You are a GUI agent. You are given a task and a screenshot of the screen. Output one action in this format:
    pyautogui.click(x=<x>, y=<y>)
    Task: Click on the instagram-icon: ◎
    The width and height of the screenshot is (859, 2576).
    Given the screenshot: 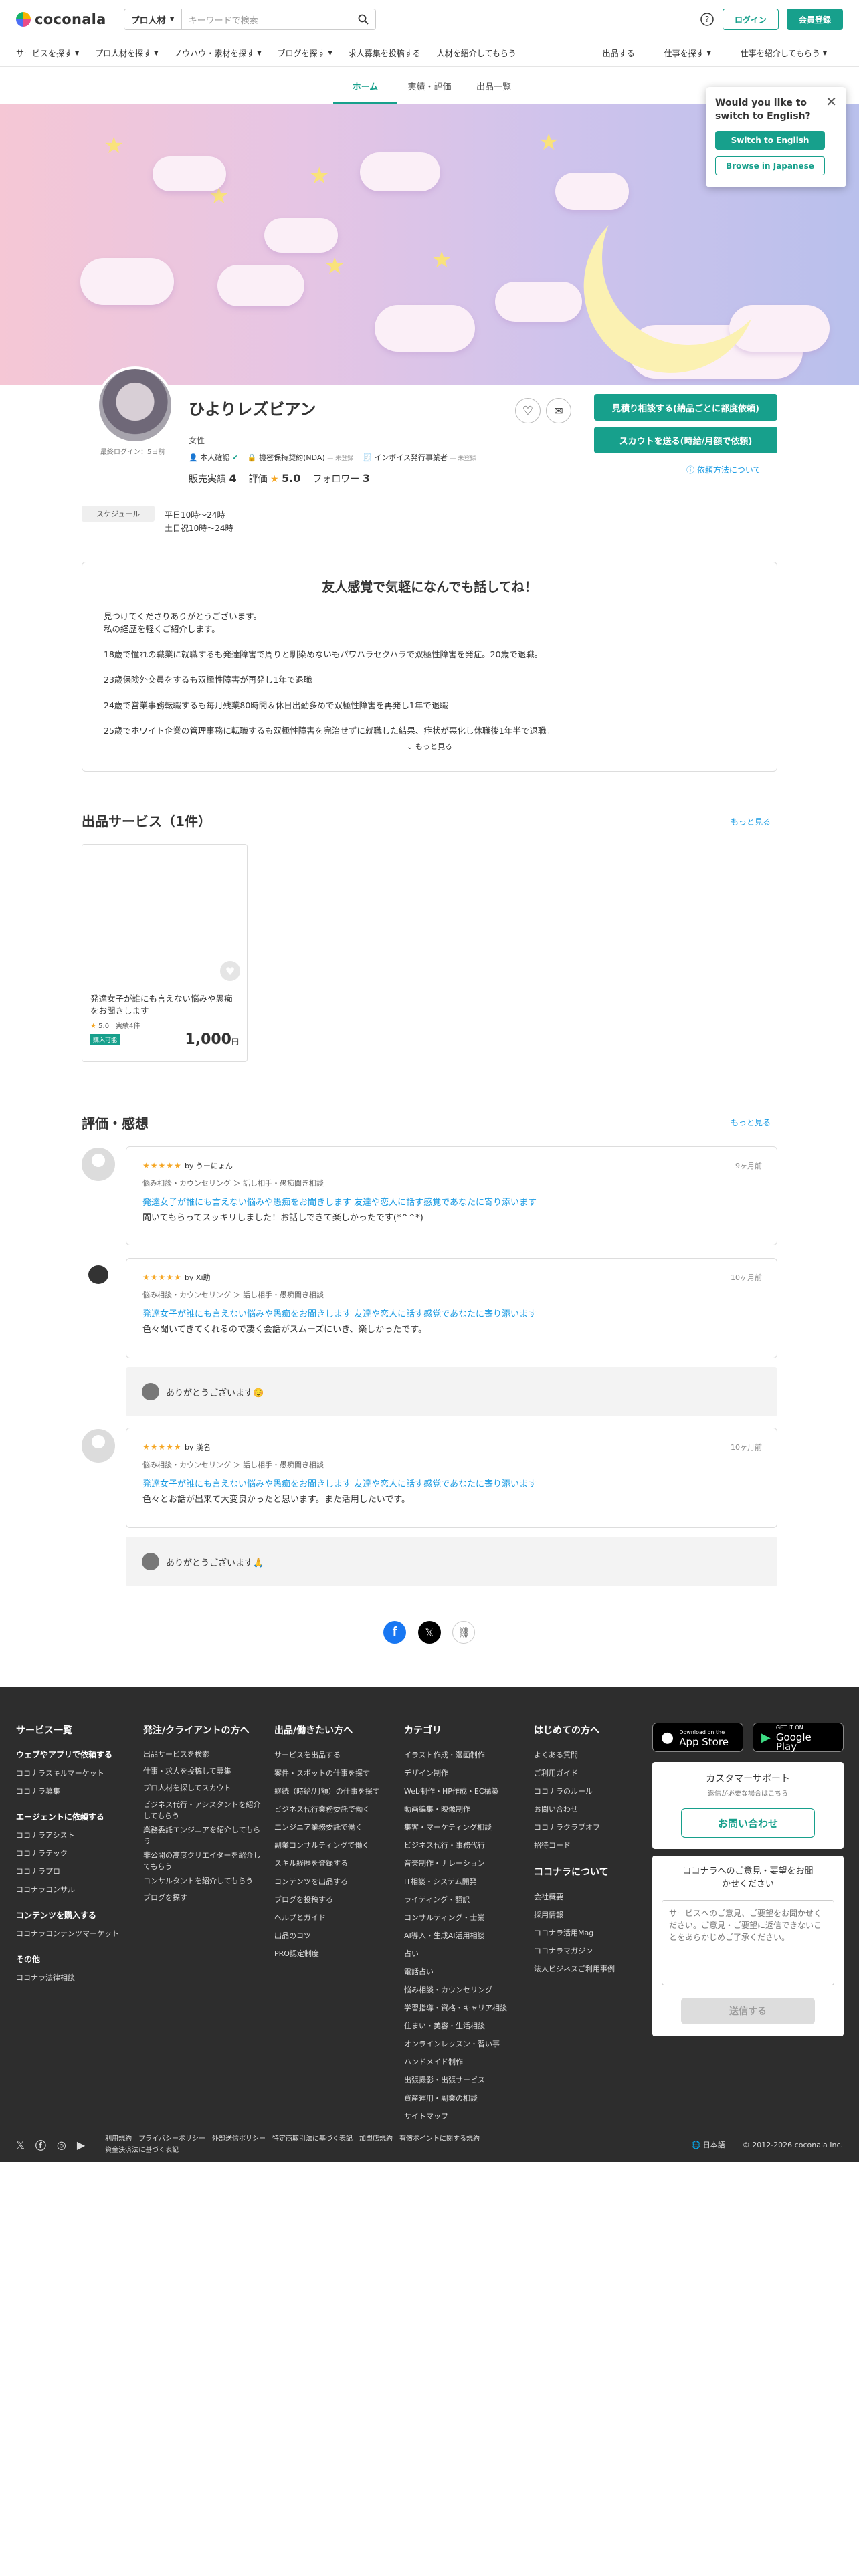 What is the action you would take?
    pyautogui.click(x=61, y=2145)
    